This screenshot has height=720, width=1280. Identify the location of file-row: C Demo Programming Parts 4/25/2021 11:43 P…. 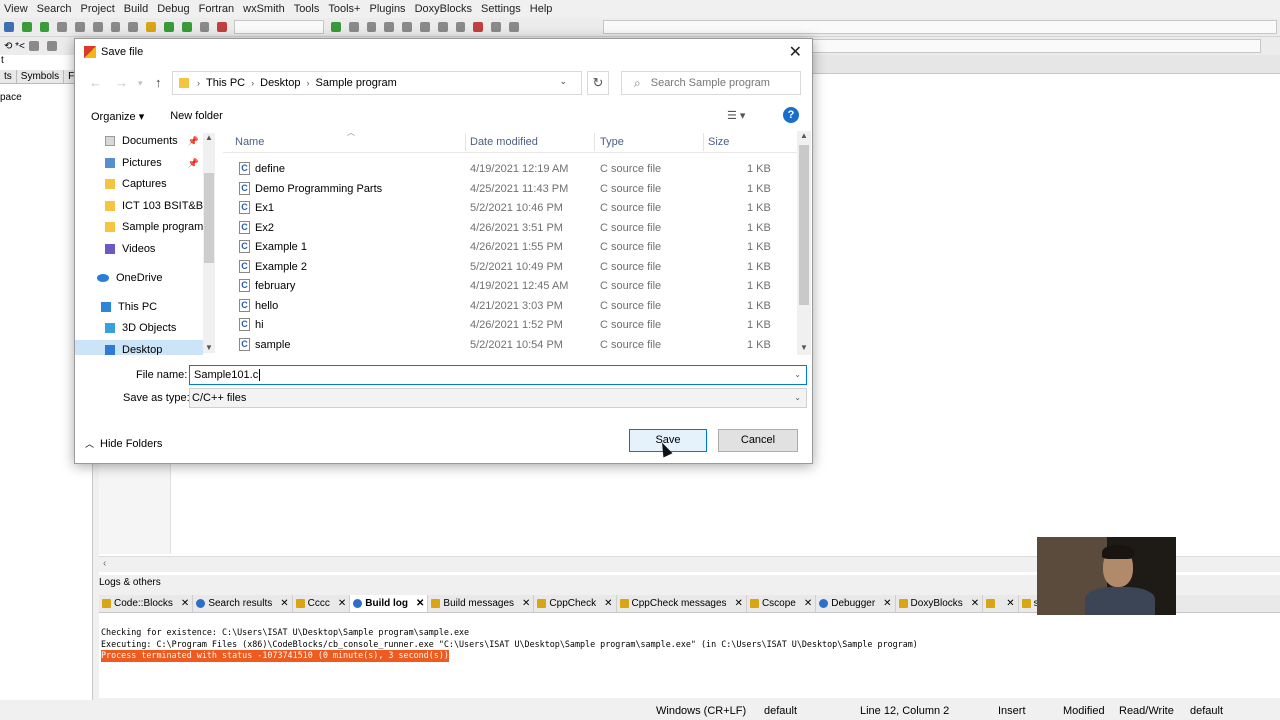
(510, 189).